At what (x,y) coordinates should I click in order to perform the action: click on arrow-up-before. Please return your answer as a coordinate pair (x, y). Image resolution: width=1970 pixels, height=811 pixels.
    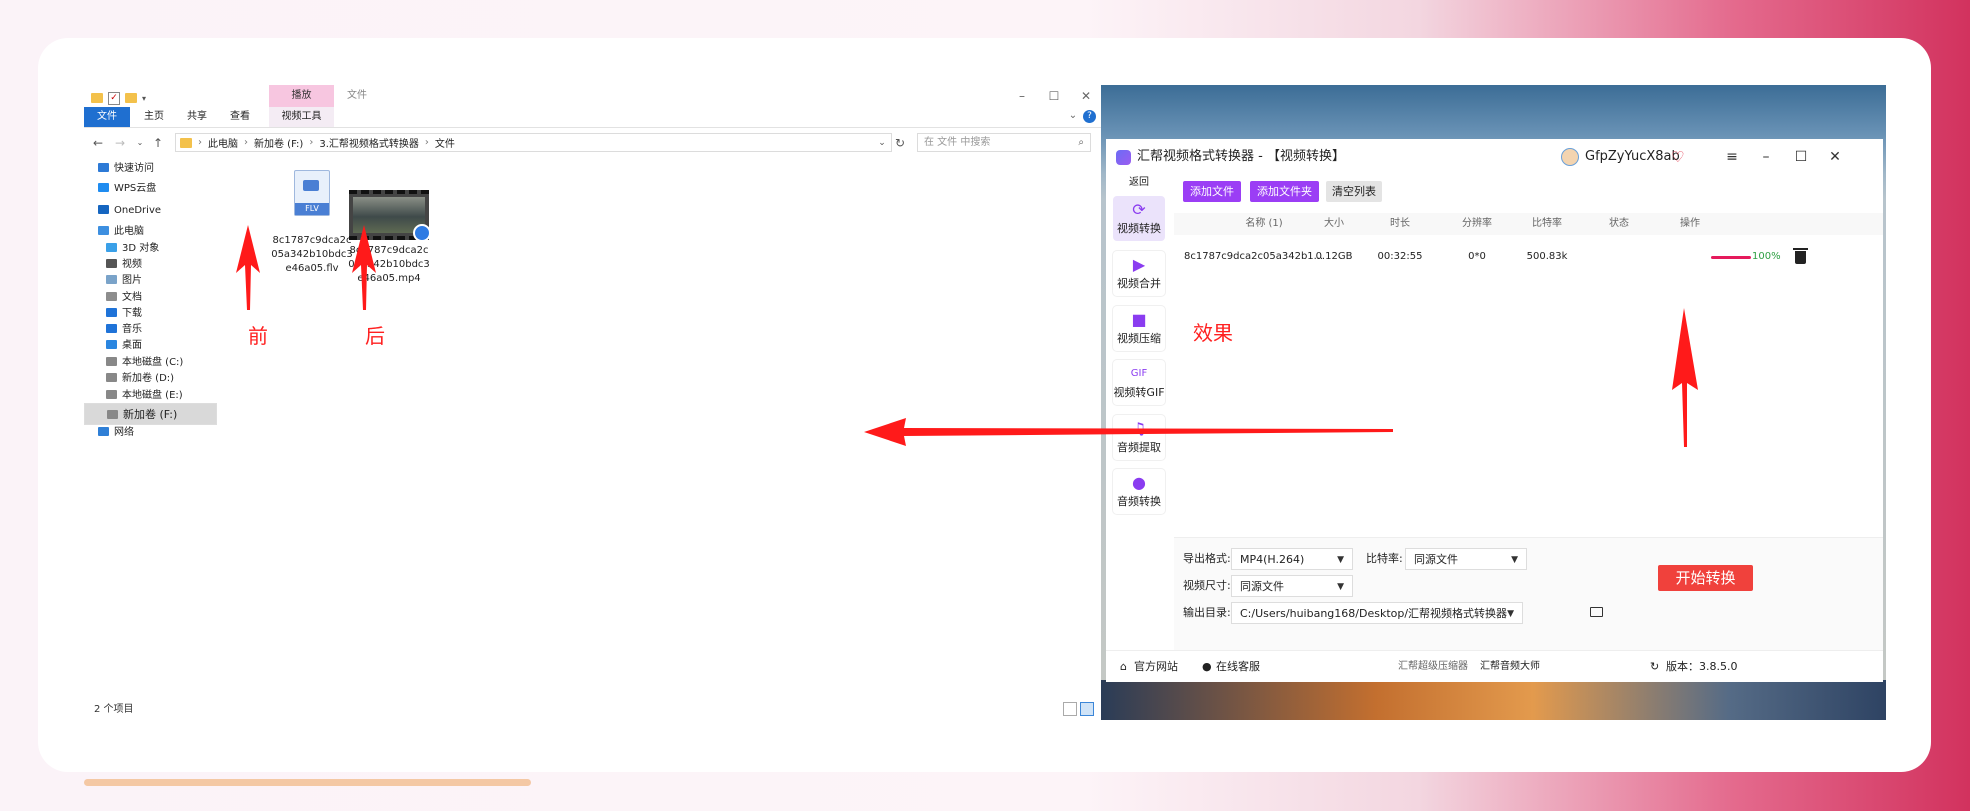
    Looking at the image, I should click on (248, 267).